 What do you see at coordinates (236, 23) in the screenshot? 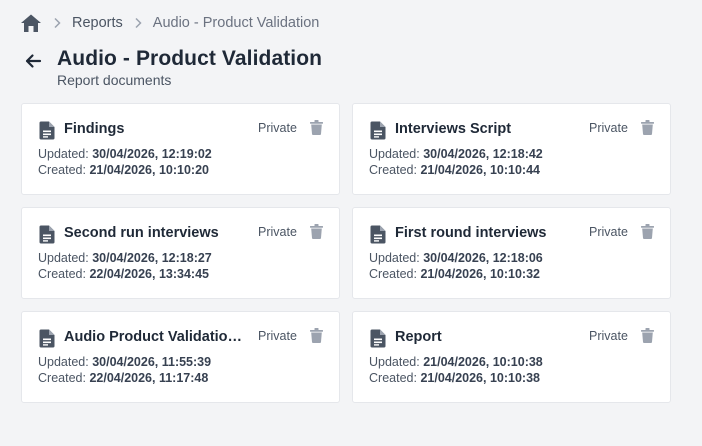
I see `breadcrumb-current: Audio - Product Validation` at bounding box center [236, 23].